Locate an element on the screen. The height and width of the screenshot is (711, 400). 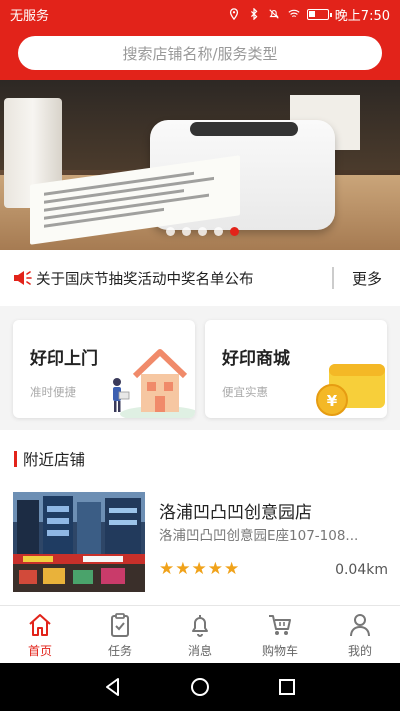
user-icon is located at coordinates (360, 624).